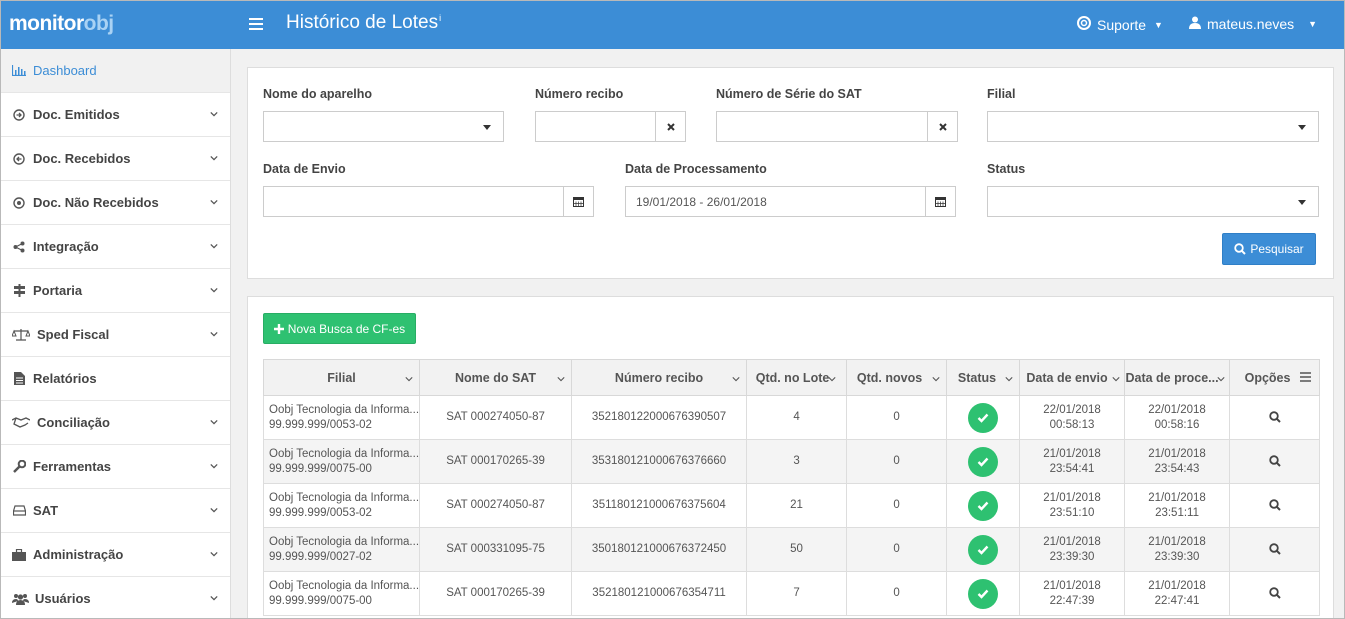 The width and height of the screenshot is (1345, 619). I want to click on signpost-icon, so click(19, 290).